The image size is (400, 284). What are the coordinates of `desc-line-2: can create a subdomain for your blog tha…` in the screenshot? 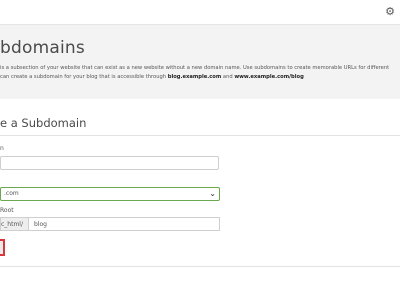 It's located at (84, 77).